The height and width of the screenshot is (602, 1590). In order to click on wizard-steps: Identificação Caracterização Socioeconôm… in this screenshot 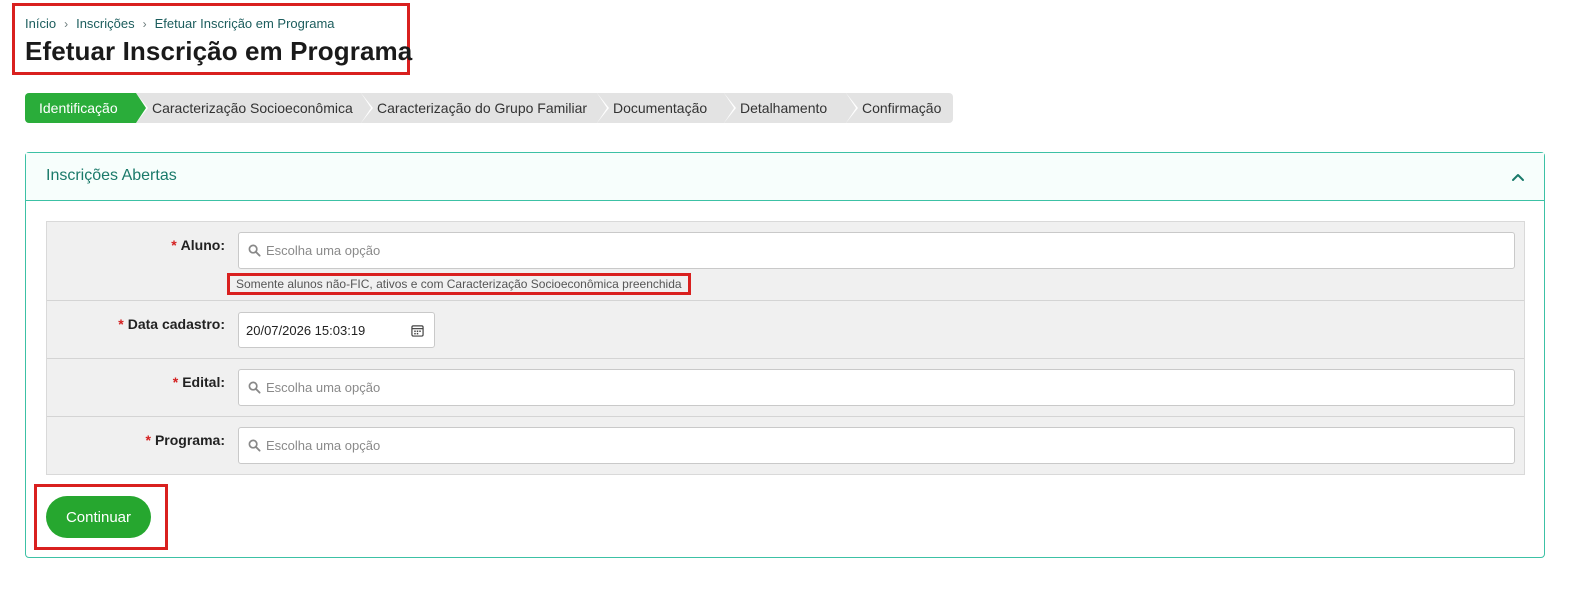, I will do `click(489, 108)`.